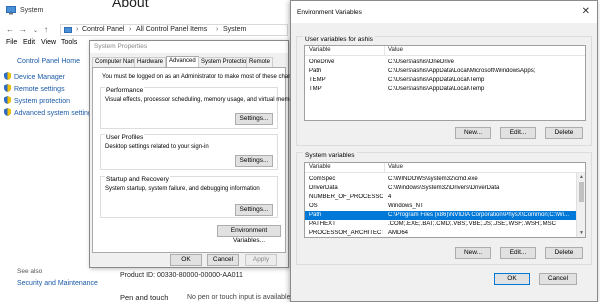  I want to click on window-title: System, so click(32, 10).